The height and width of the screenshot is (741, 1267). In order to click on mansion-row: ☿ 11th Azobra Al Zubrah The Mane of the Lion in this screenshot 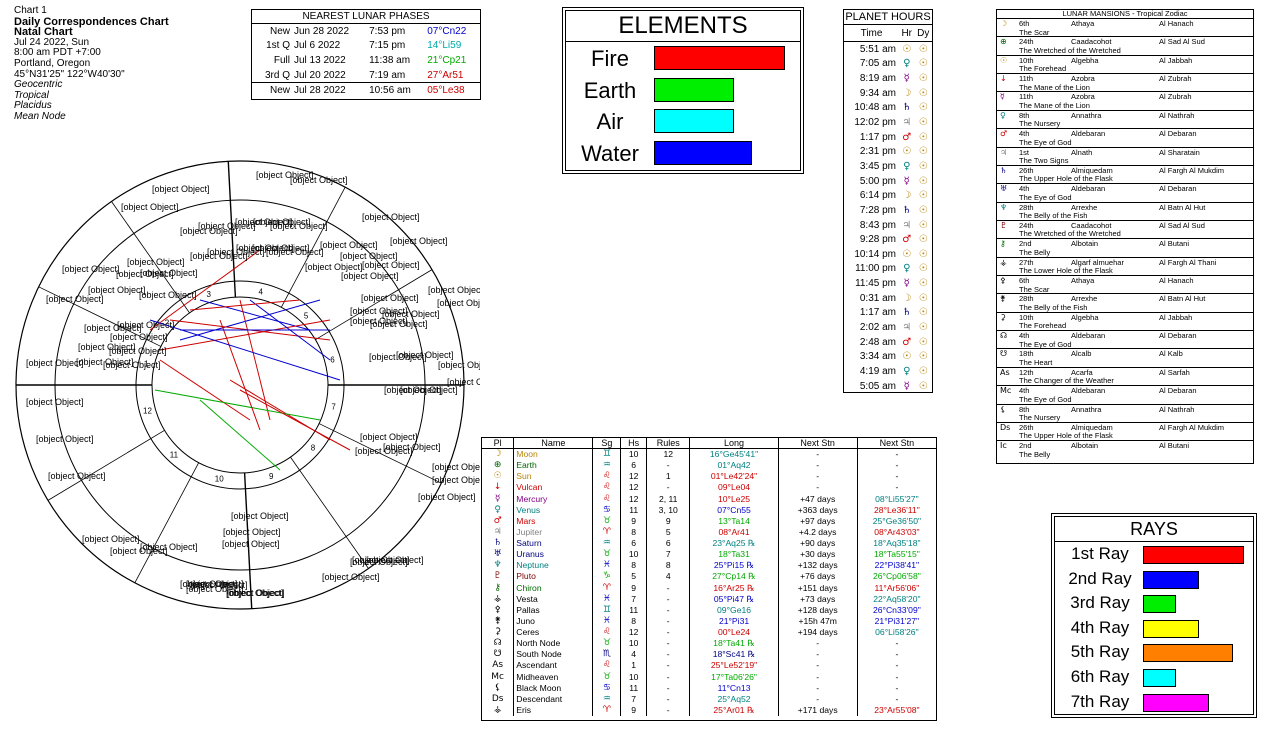, I will do `click(1125, 101)`.